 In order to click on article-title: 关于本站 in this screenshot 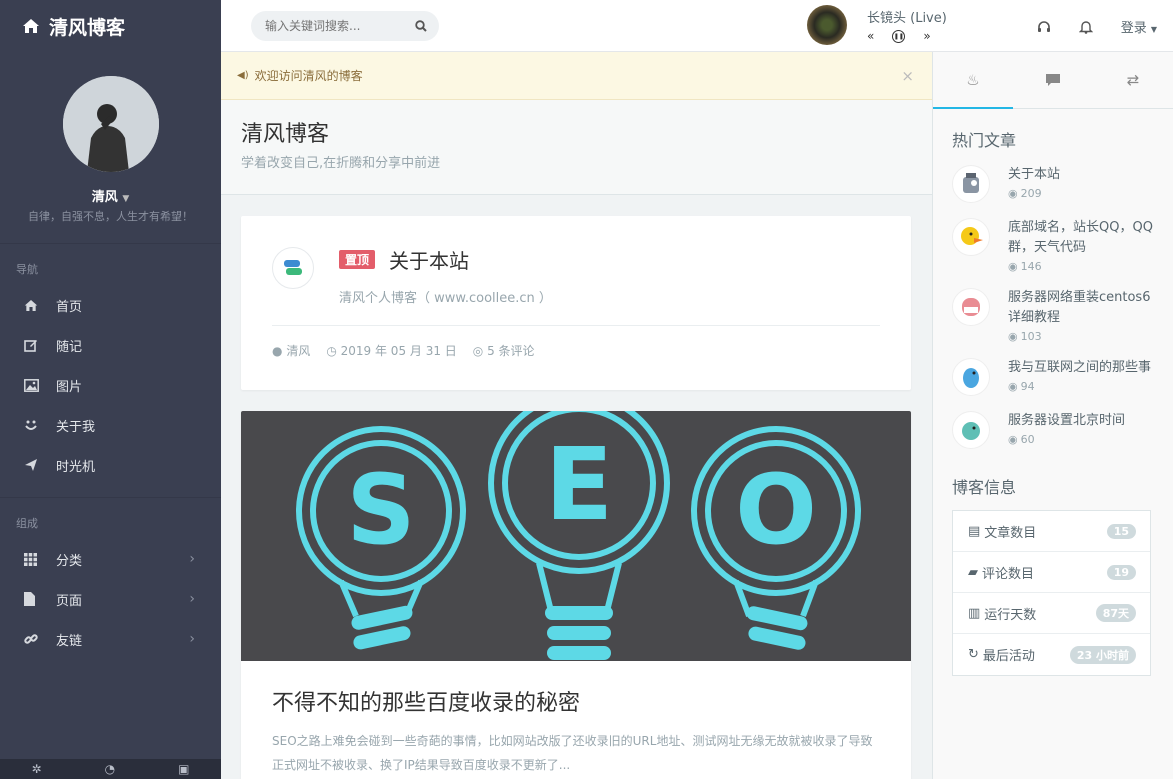, I will do `click(1083, 175)`.